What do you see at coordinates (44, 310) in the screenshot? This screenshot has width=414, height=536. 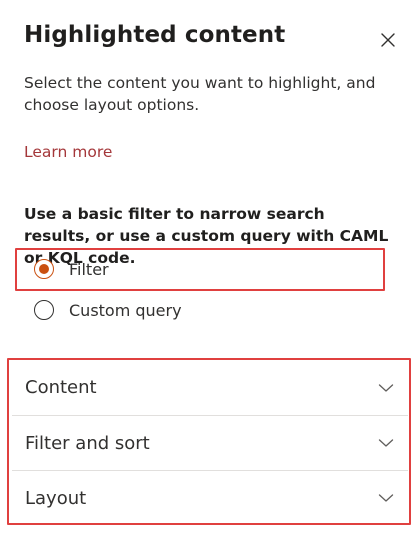 I see `radio-button-custom-query` at bounding box center [44, 310].